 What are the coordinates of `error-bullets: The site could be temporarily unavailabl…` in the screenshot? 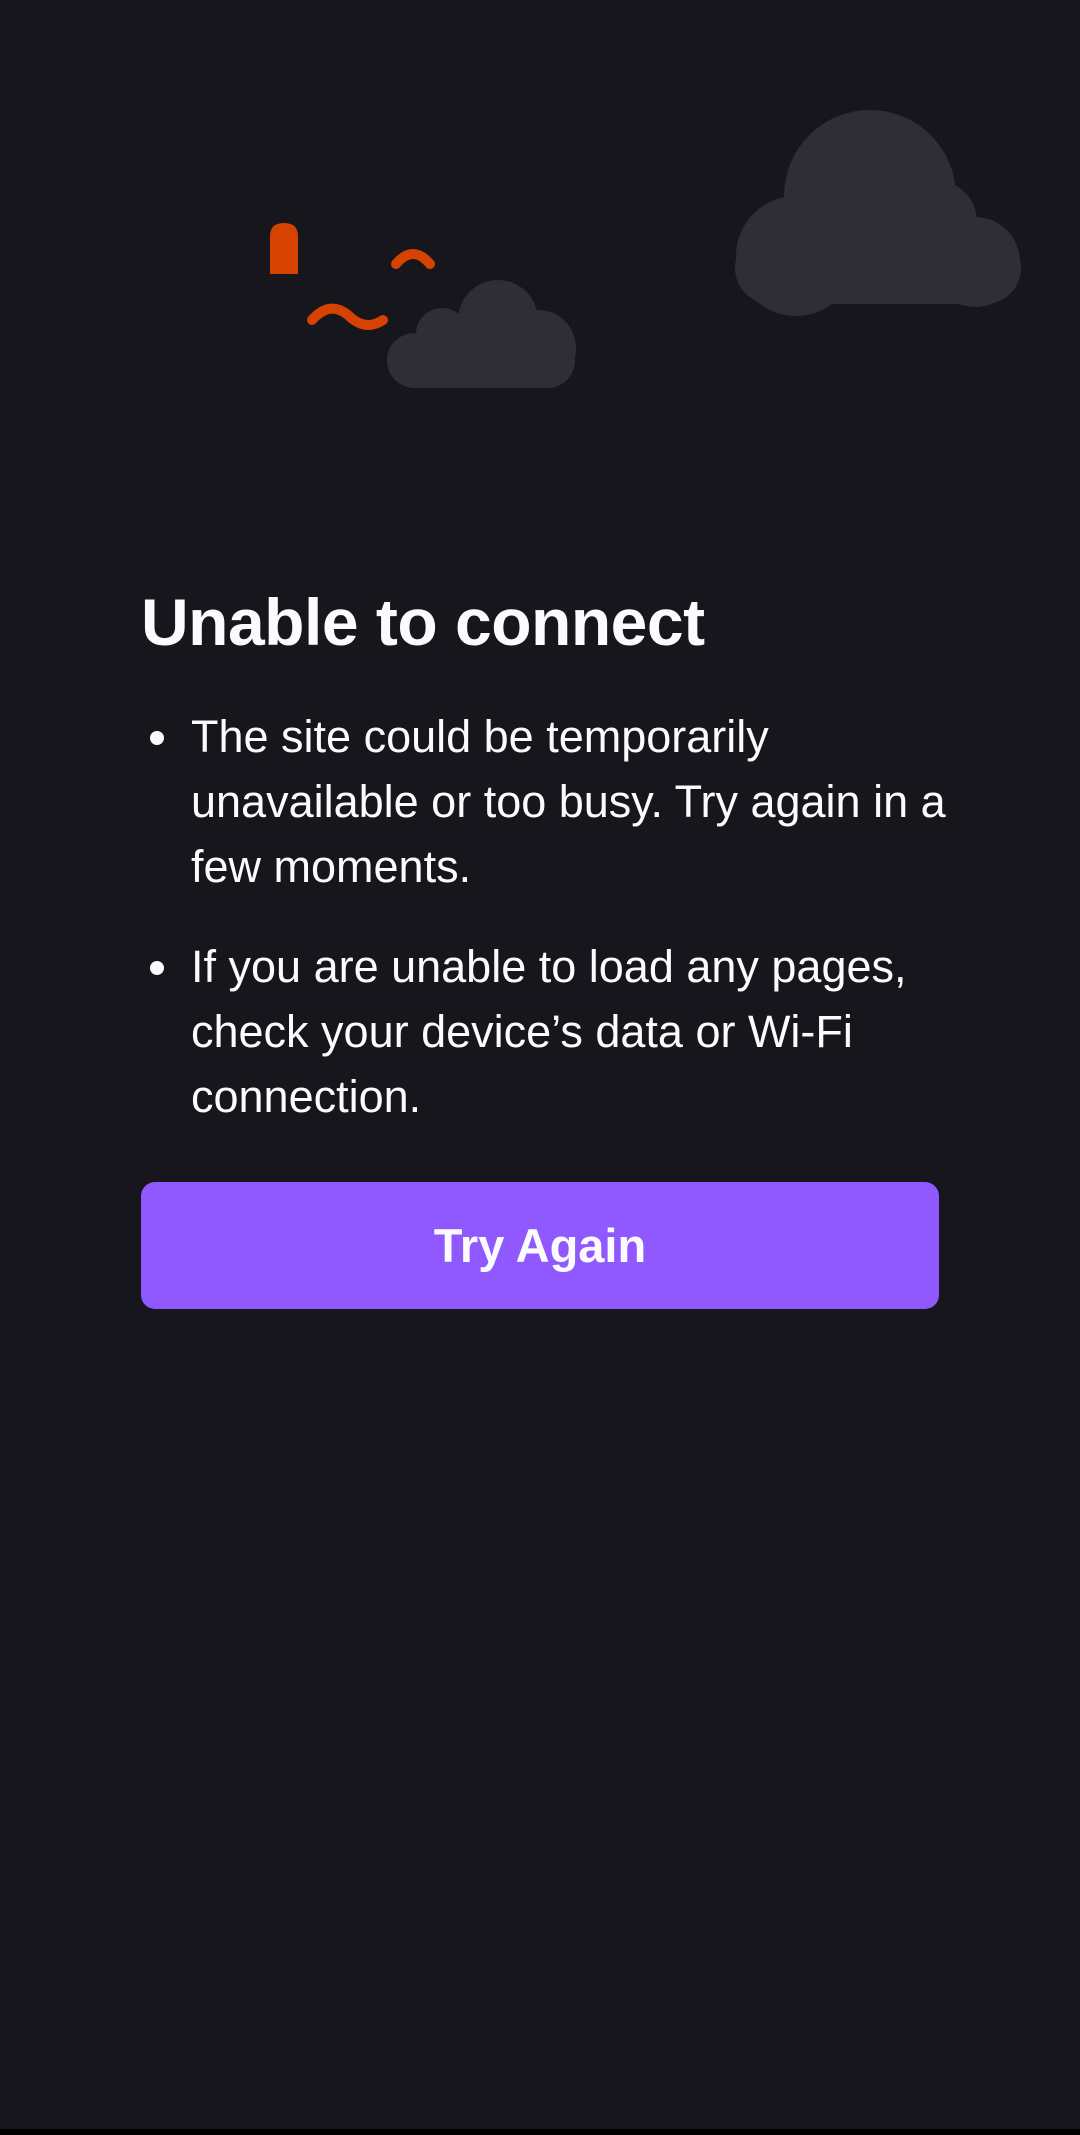 It's located at (543, 916).